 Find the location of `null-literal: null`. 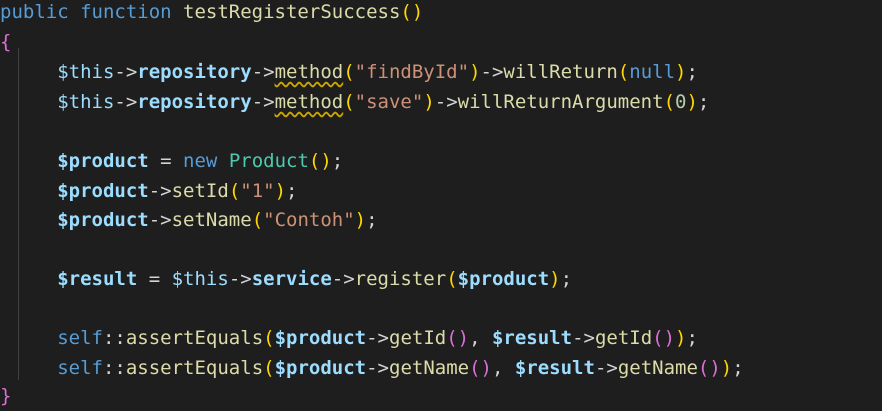

null-literal: null is located at coordinates (652, 72).